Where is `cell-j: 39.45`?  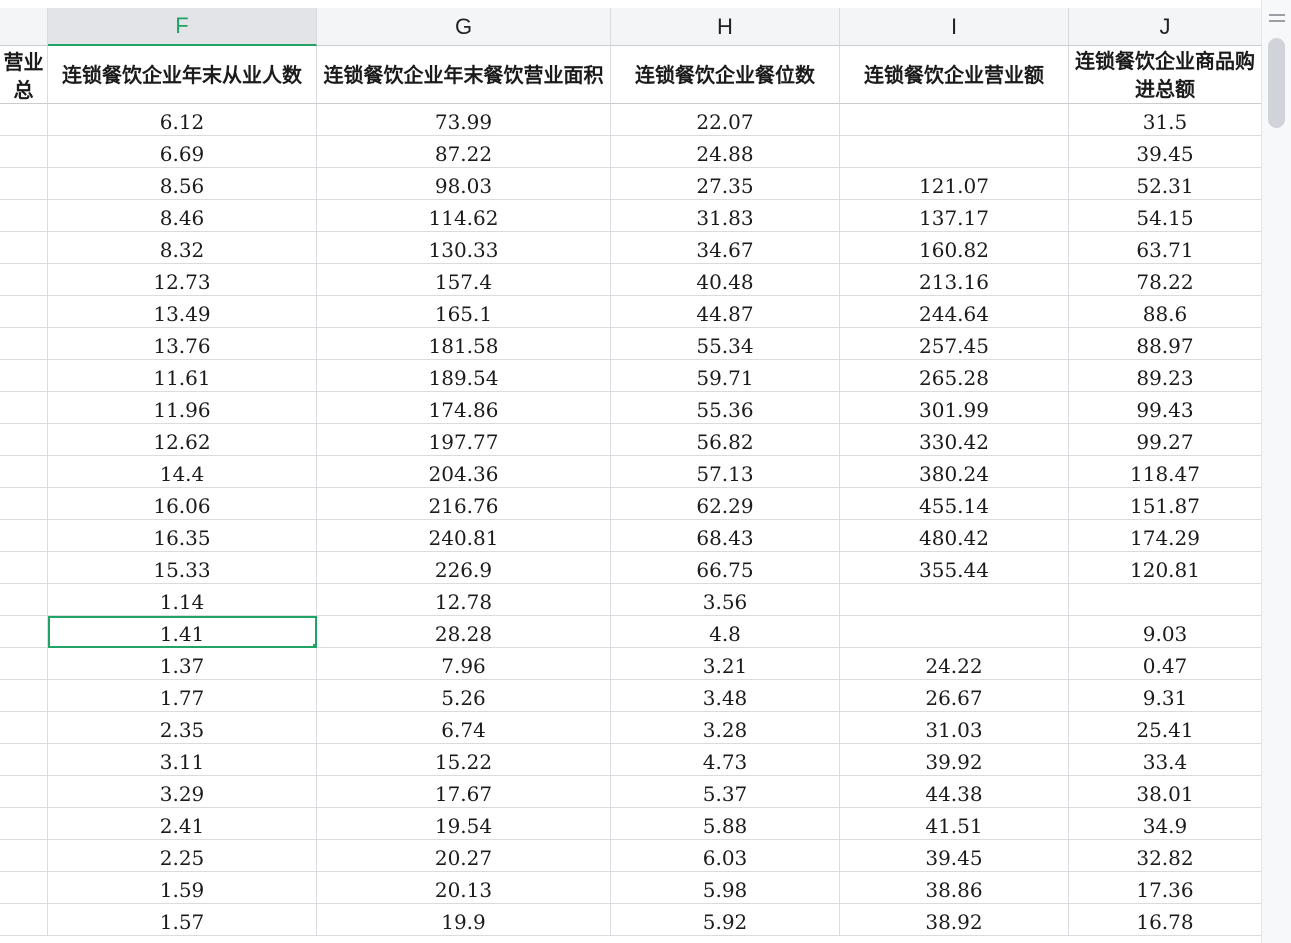
cell-j: 39.45 is located at coordinates (1165, 152).